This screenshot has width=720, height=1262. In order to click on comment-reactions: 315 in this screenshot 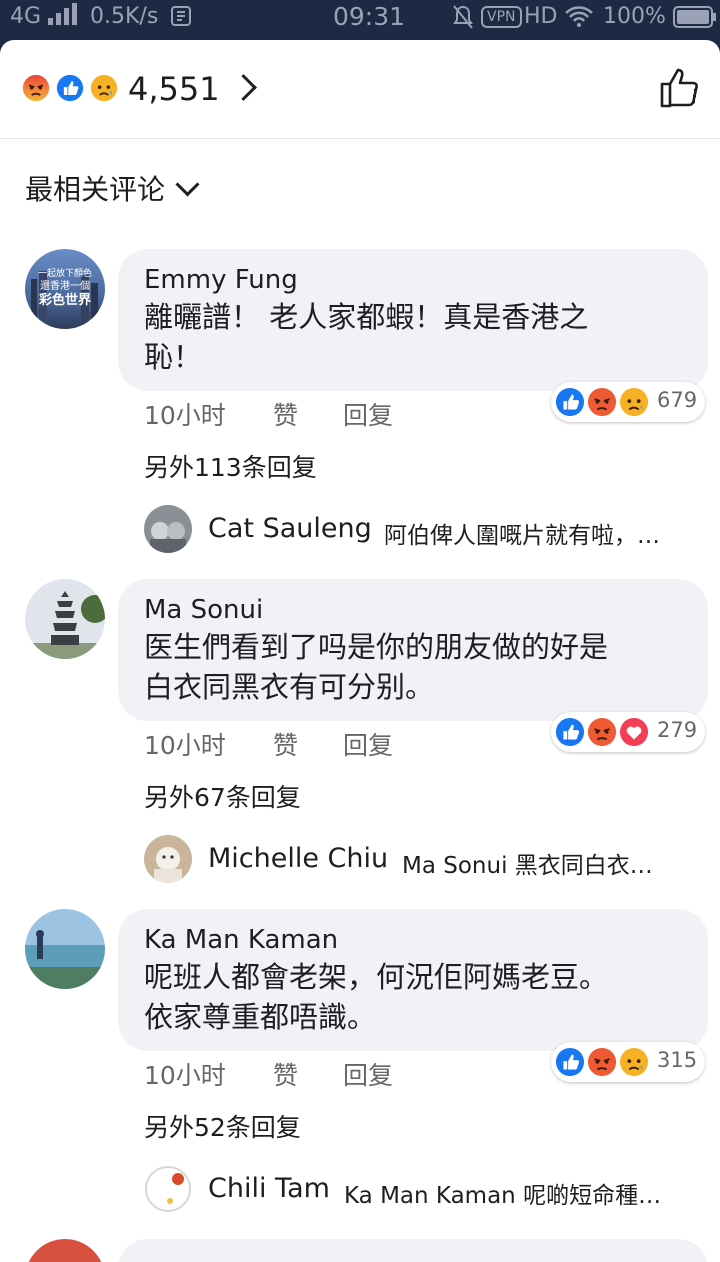, I will do `click(628, 1062)`.